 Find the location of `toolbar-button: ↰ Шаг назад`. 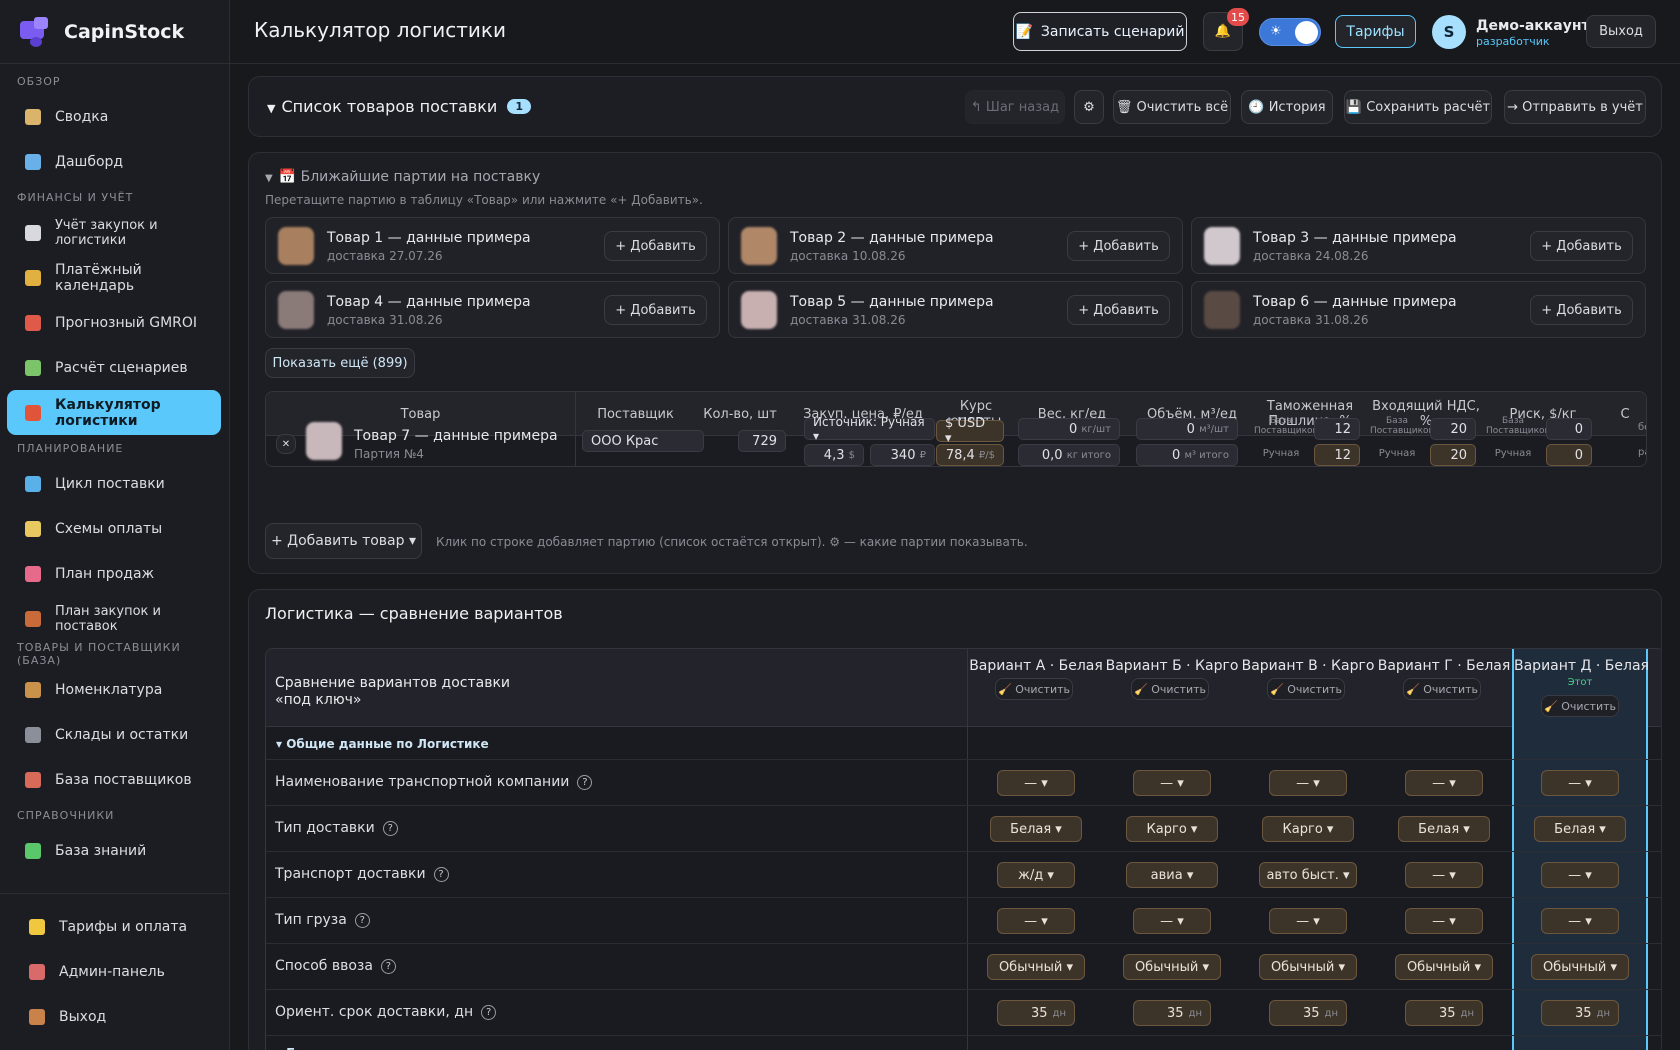

toolbar-button: ↰ Шаг назад is located at coordinates (1015, 107).